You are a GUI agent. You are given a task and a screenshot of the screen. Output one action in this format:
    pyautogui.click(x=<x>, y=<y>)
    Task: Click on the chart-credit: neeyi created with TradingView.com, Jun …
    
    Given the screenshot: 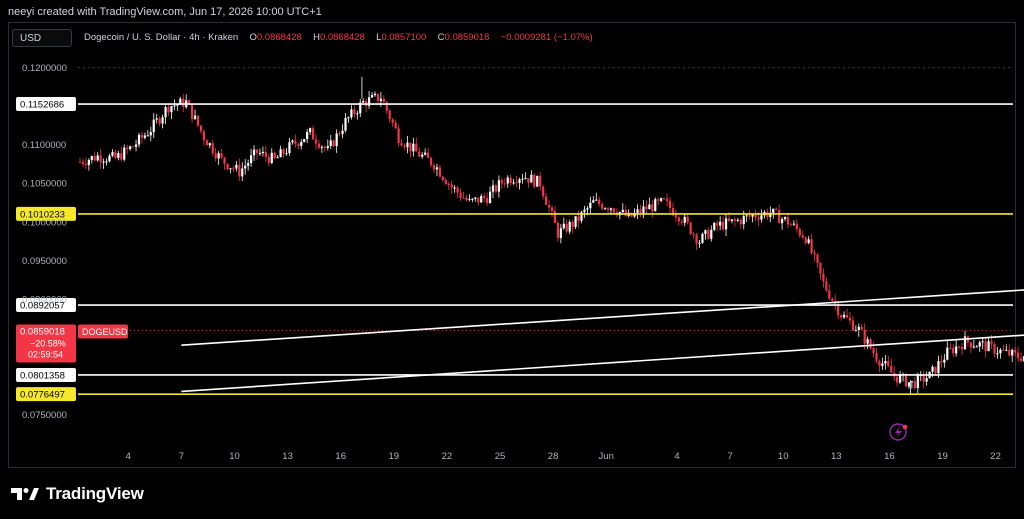 What is the action you would take?
    pyautogui.click(x=165, y=12)
    